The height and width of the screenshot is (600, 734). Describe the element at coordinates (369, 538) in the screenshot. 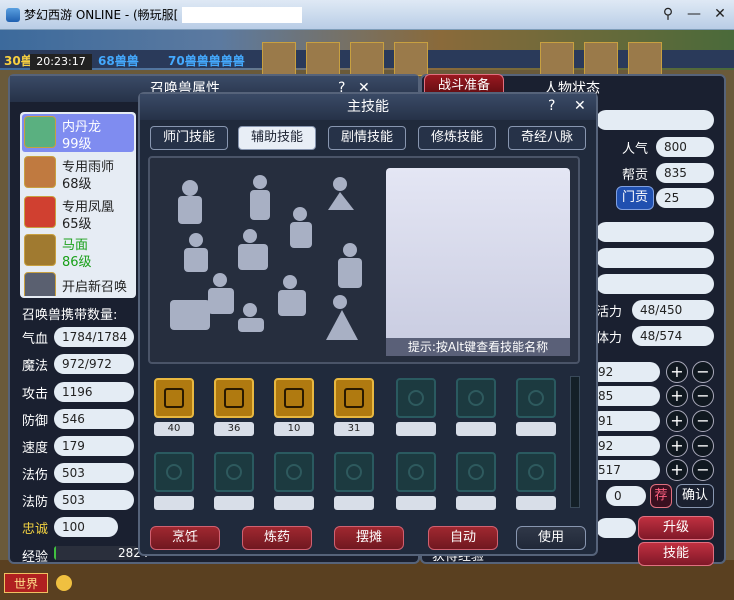

I see `stall-button: 摆摊` at that location.